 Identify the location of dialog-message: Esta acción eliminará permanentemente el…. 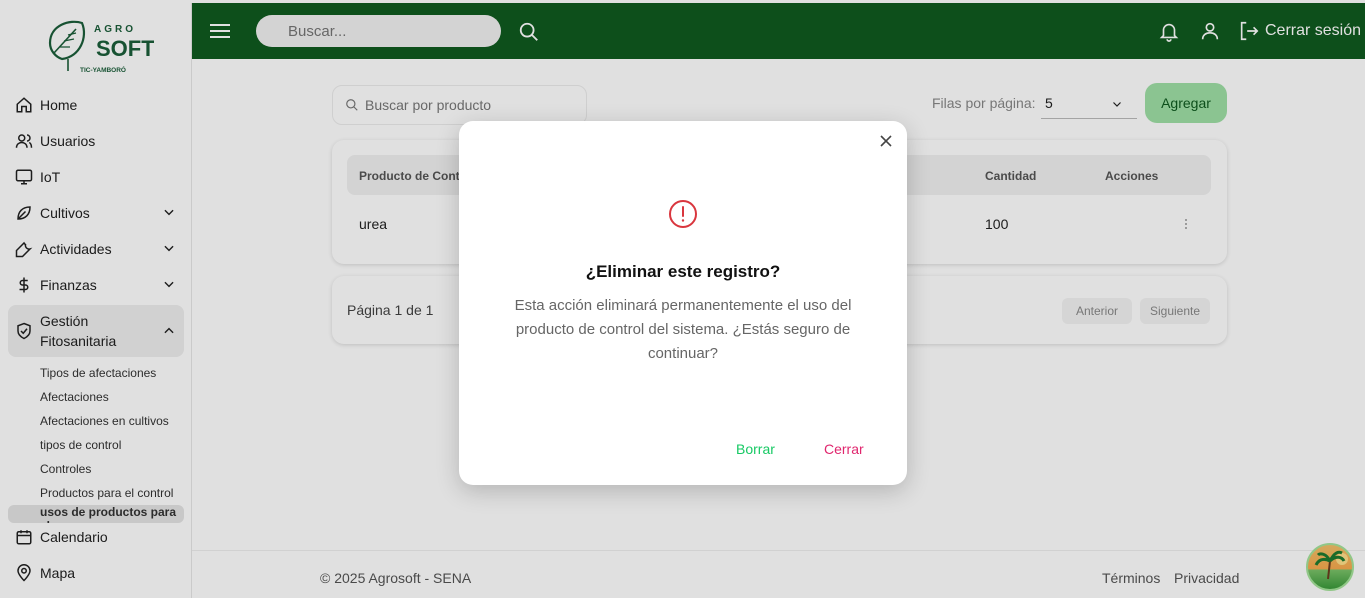
(683, 329).